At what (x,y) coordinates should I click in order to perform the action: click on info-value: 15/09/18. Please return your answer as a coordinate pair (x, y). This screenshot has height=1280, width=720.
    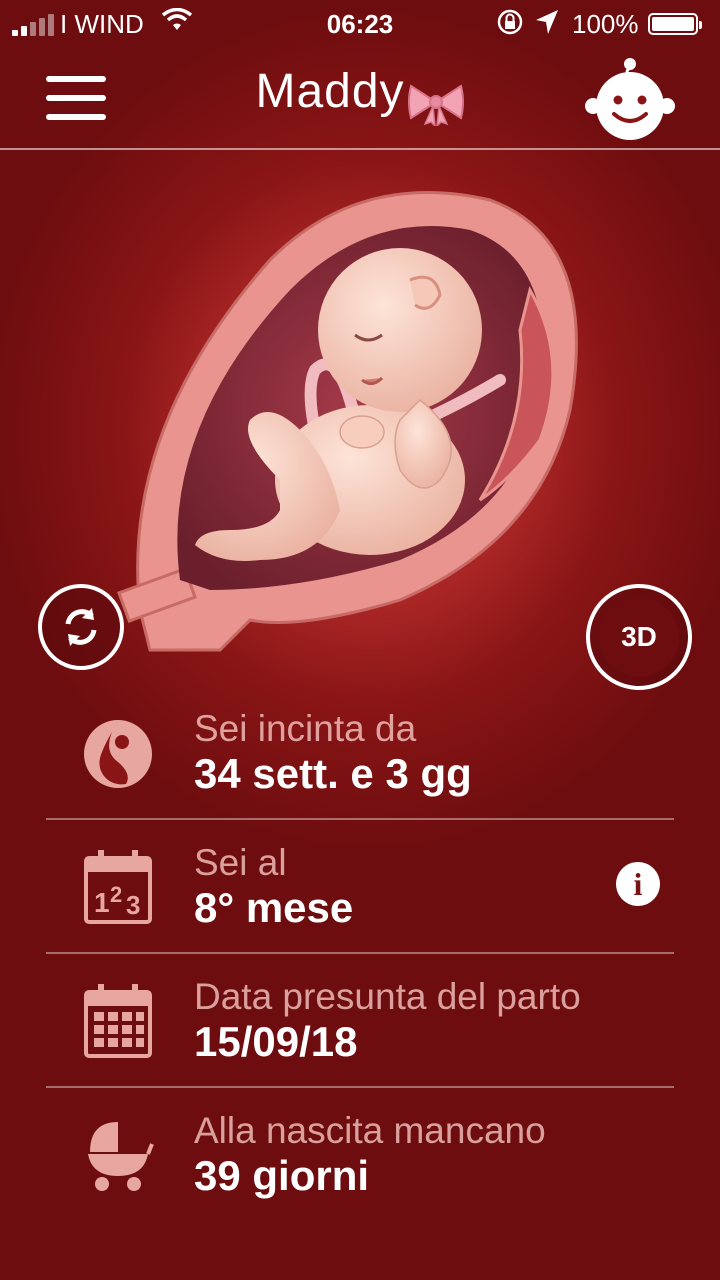
    Looking at the image, I should click on (276, 1041).